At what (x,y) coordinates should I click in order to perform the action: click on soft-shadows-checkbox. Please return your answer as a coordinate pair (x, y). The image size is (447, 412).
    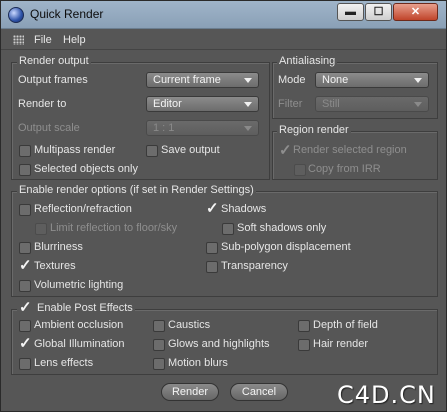
    Looking at the image, I should click on (228, 229).